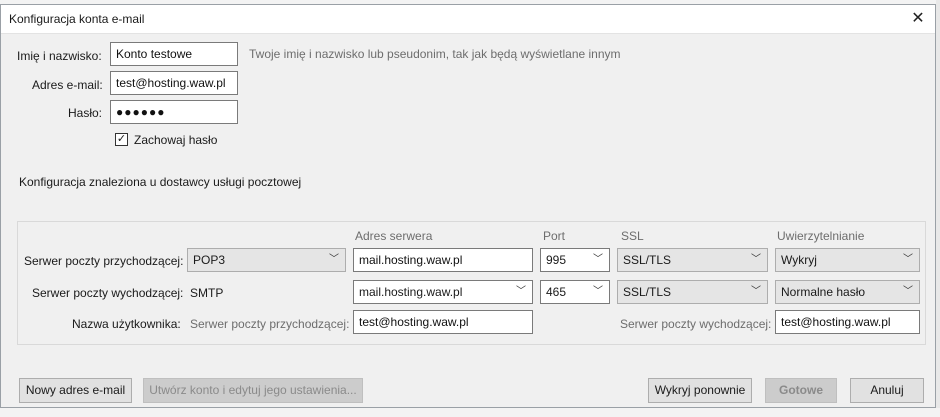 This screenshot has width=940, height=417. Describe the element at coordinates (632, 236) in the screenshot. I see `header-ssl: SSL` at that location.